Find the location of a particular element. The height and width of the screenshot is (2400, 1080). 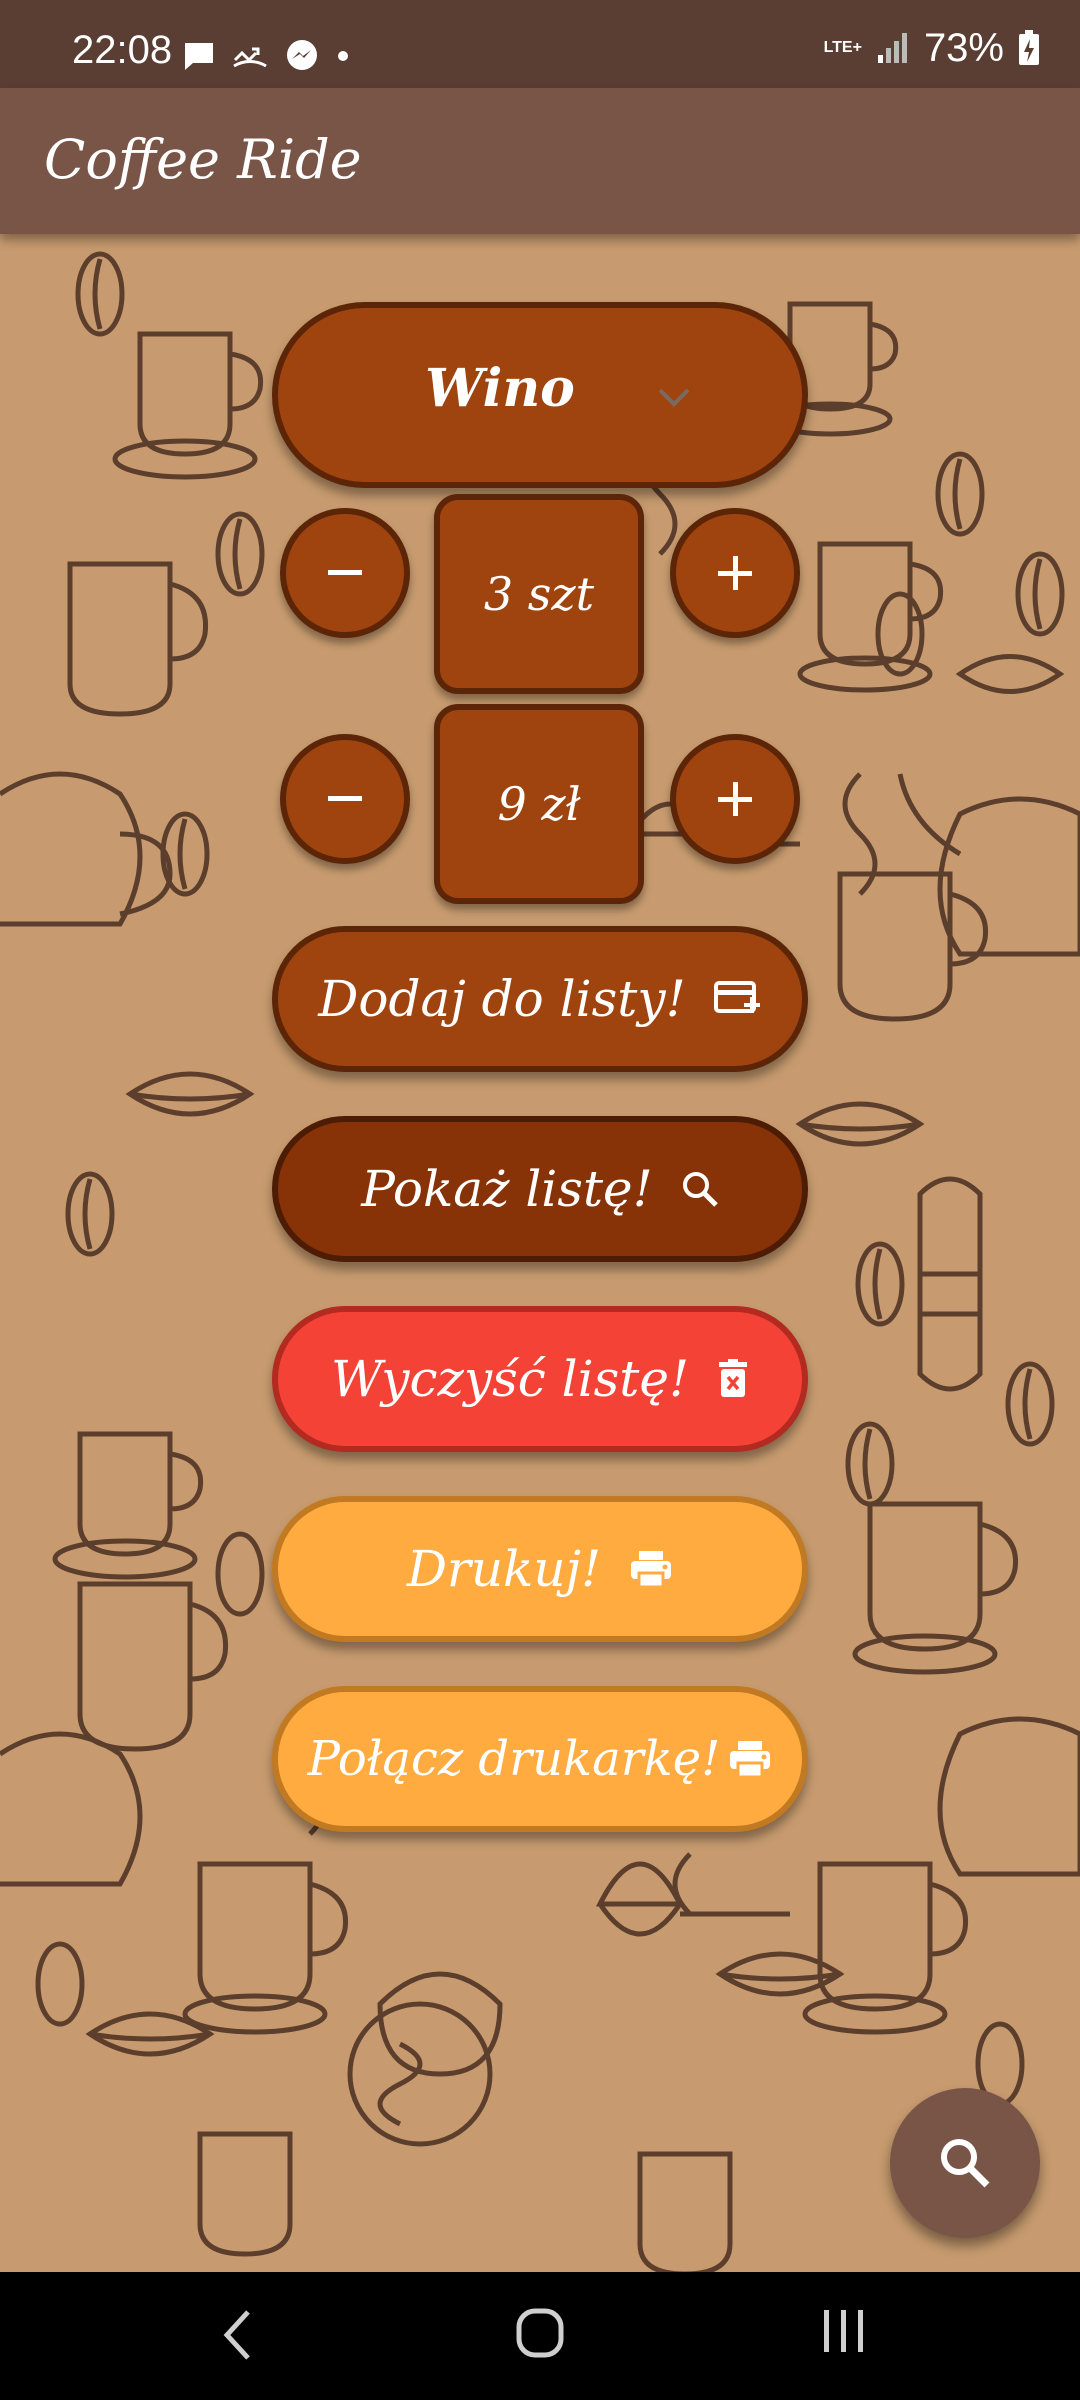

quantity-decrease-button is located at coordinates (345, 573).